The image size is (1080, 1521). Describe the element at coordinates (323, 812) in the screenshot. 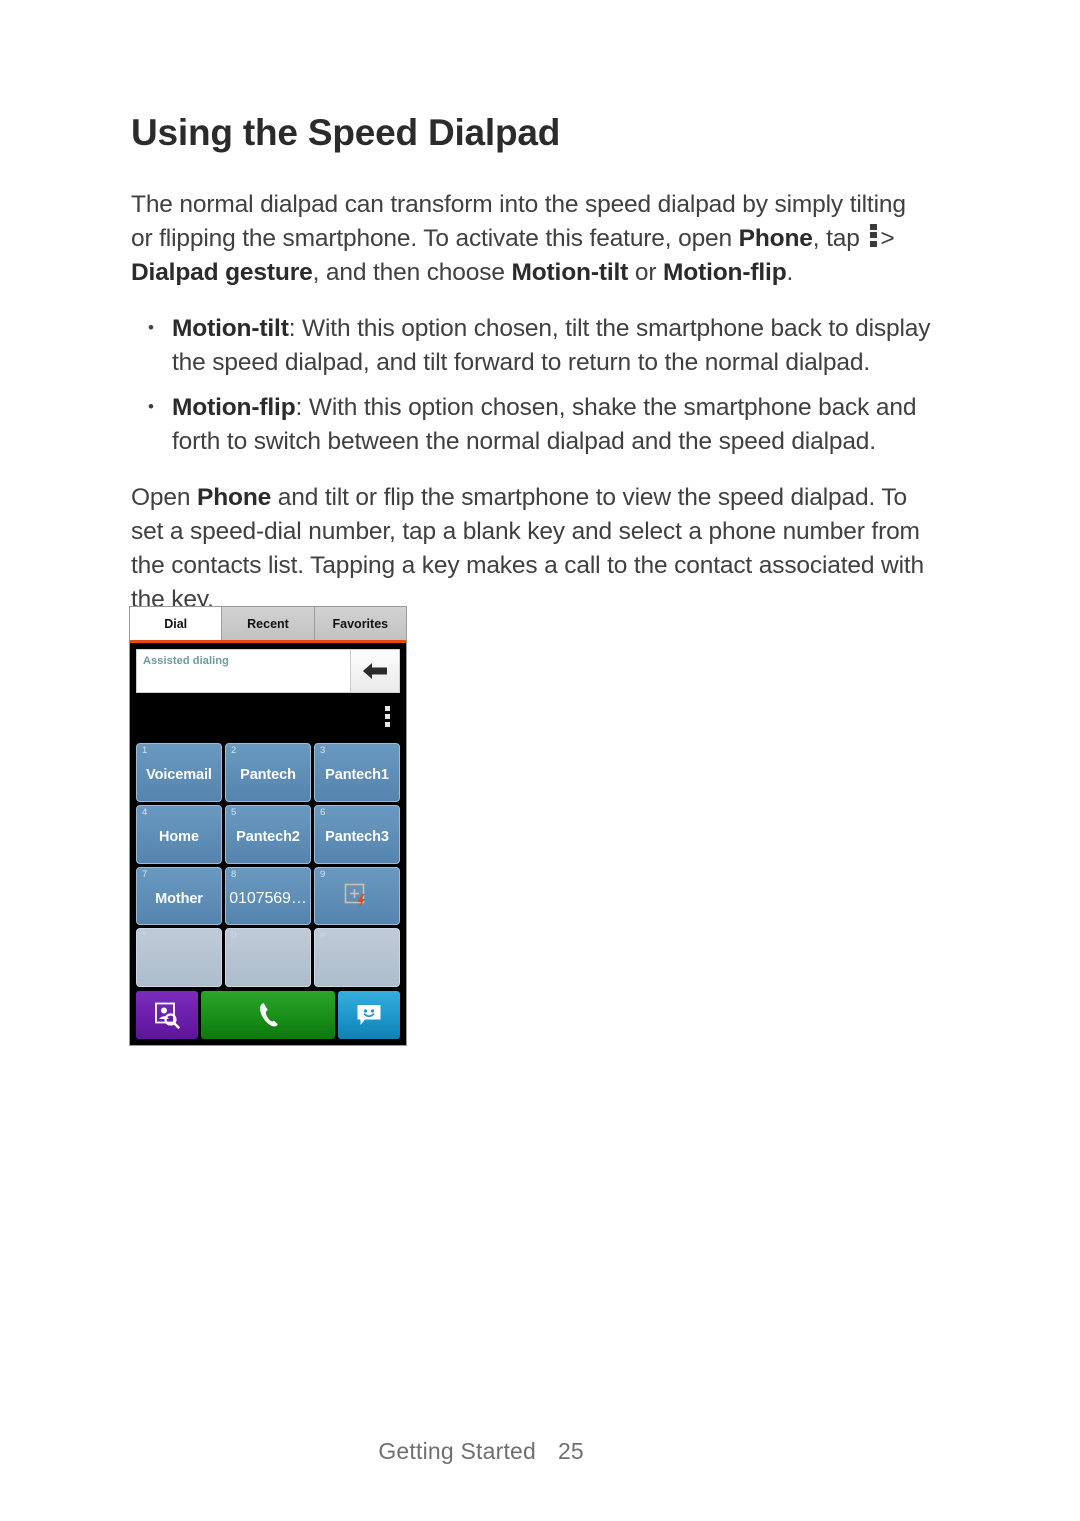

I see `key-number: 6` at that location.